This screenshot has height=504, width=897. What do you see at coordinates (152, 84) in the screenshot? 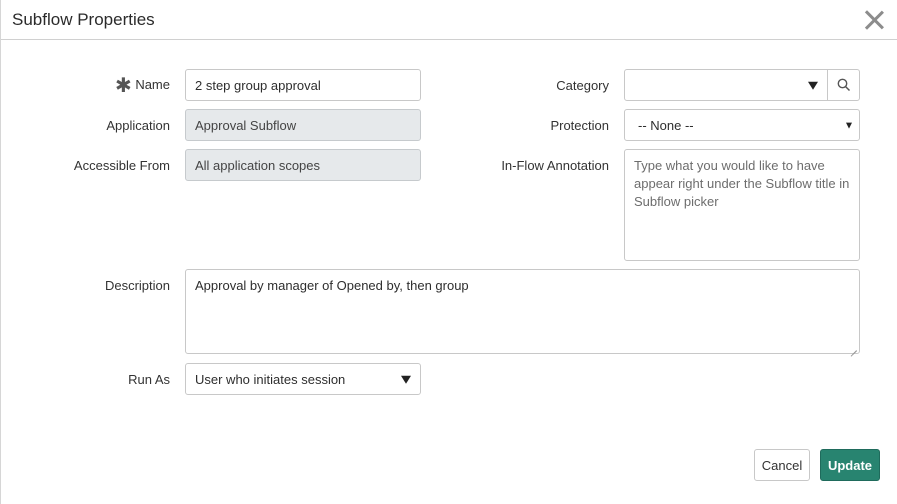
I see `name-label: Name` at bounding box center [152, 84].